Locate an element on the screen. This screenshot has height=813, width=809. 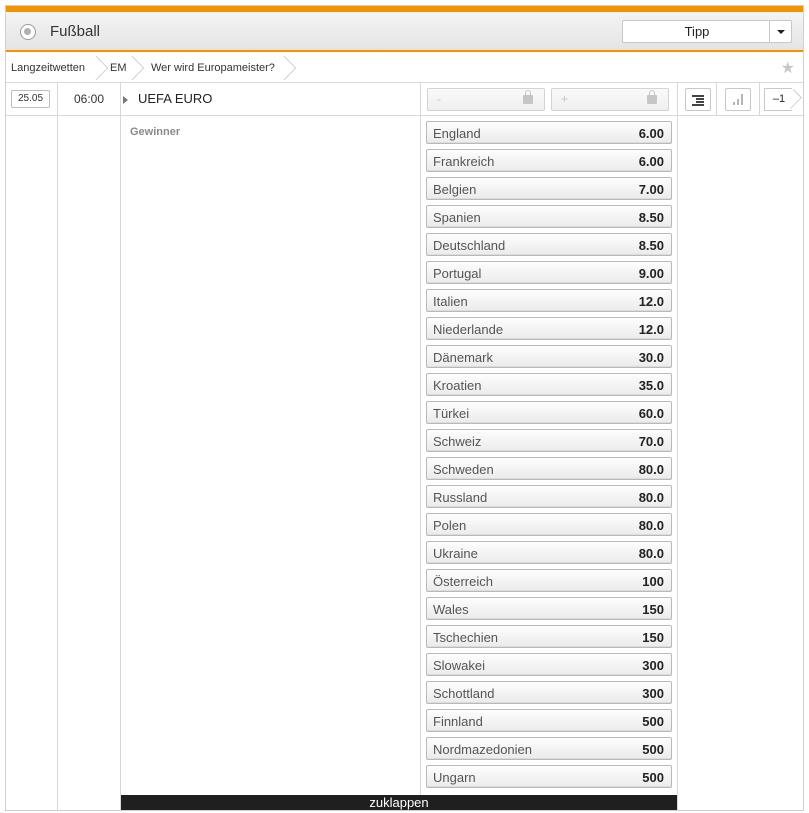
odd-button: Italien 12.0 is located at coordinates (549, 300).